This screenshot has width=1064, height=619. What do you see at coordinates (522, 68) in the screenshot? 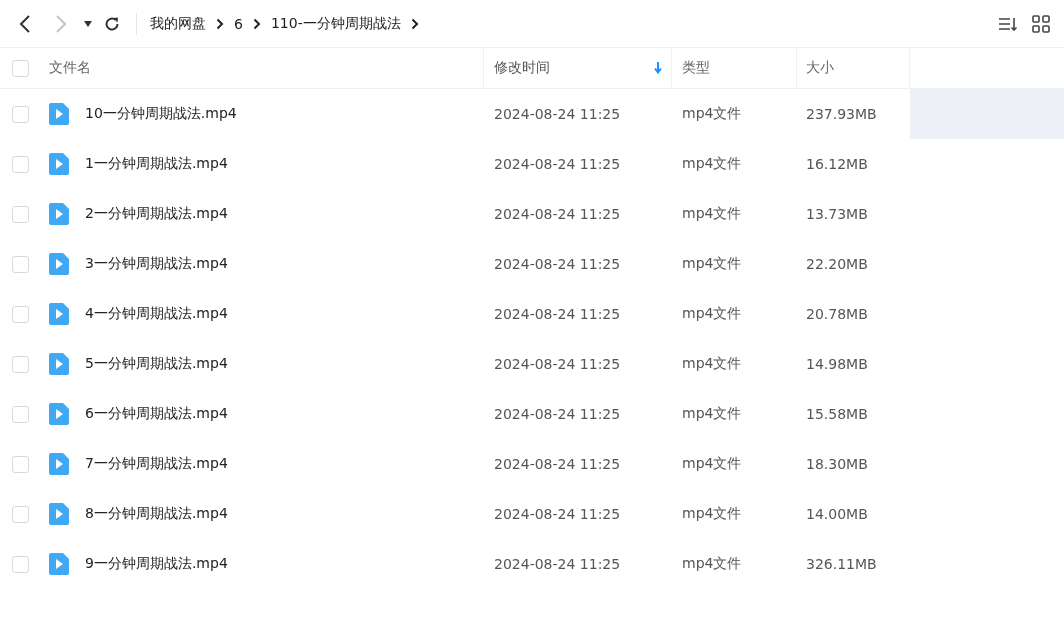
I see `column-header: 修改时间` at bounding box center [522, 68].